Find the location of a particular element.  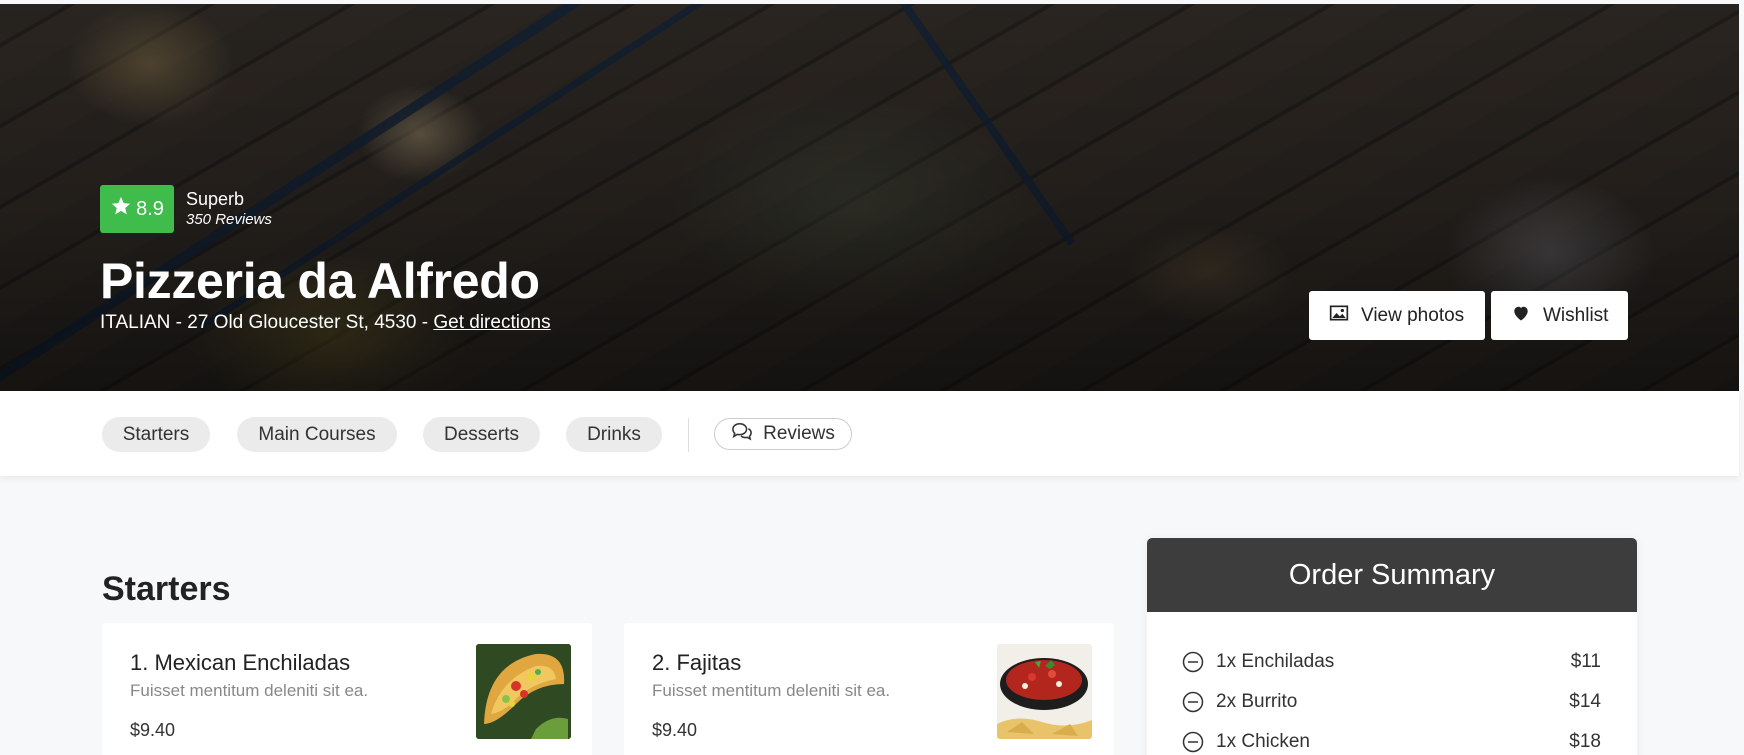

wishlist-button: Wishlist is located at coordinates (1559, 315).